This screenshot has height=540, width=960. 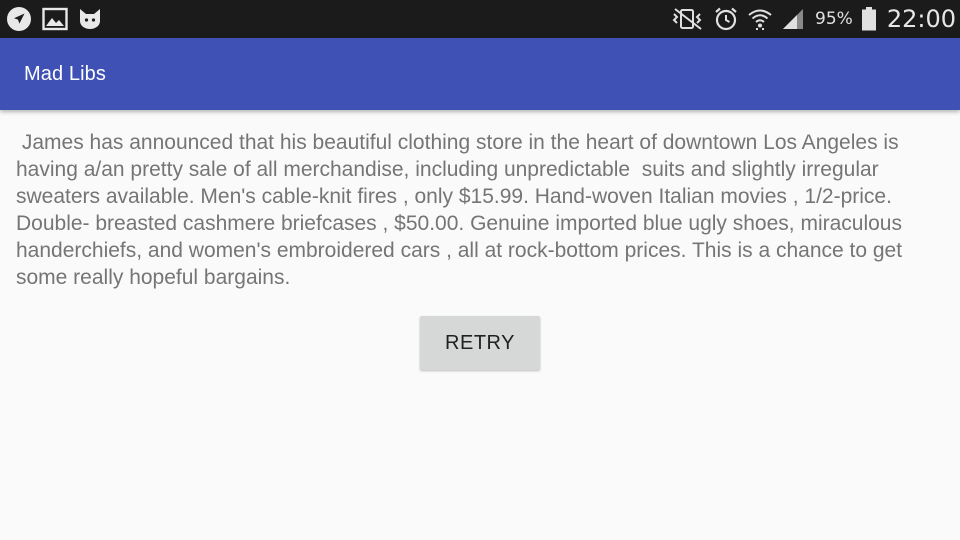 I want to click on retry-button: RETRY, so click(x=480, y=343).